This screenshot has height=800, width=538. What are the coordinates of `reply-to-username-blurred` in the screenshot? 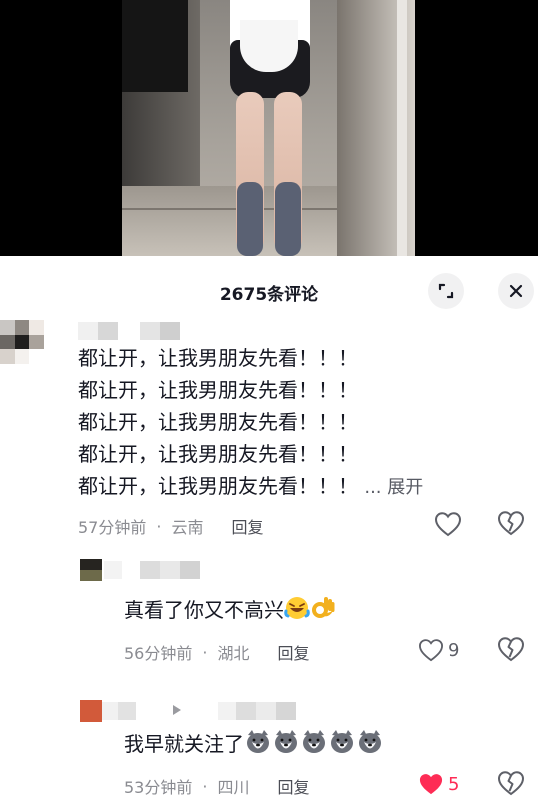 It's located at (257, 711).